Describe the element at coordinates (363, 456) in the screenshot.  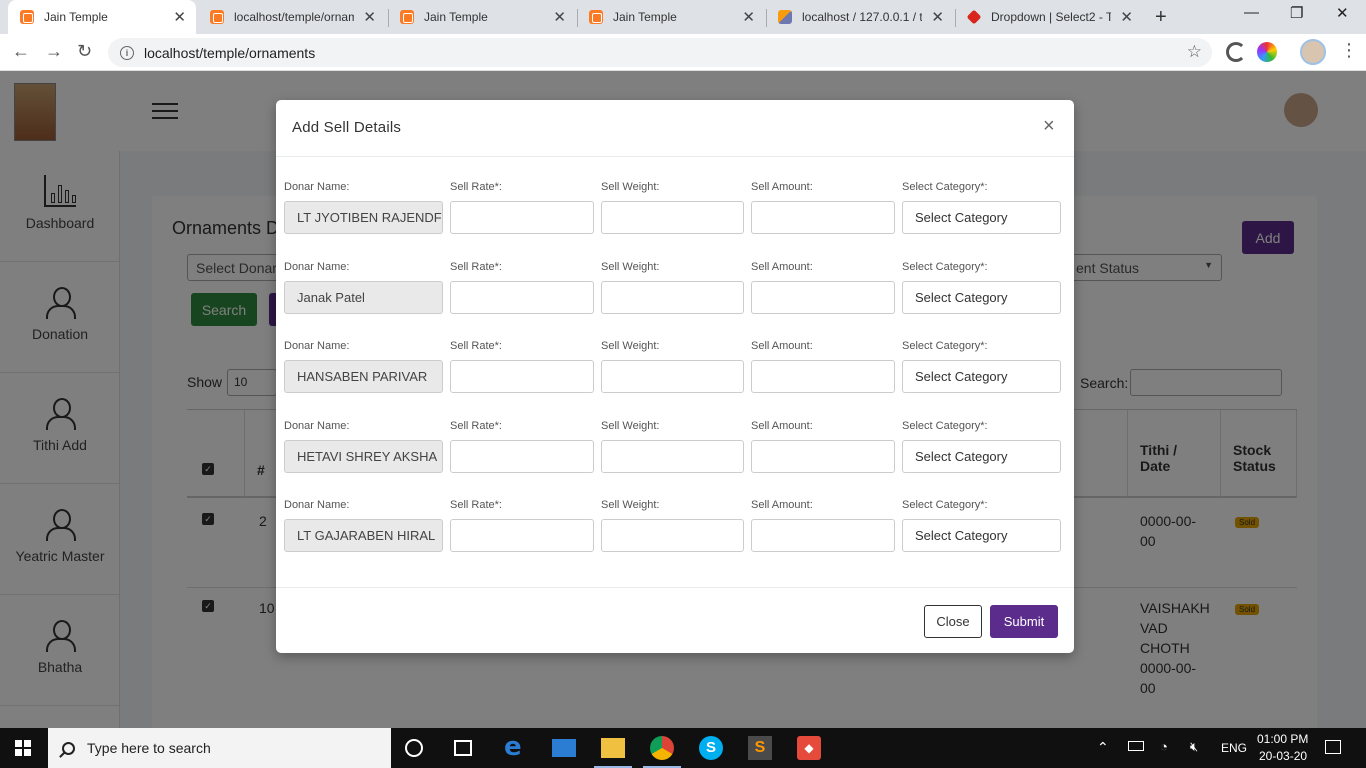
I see `donar-name-field: HETAVI SHREY AKSHA` at that location.